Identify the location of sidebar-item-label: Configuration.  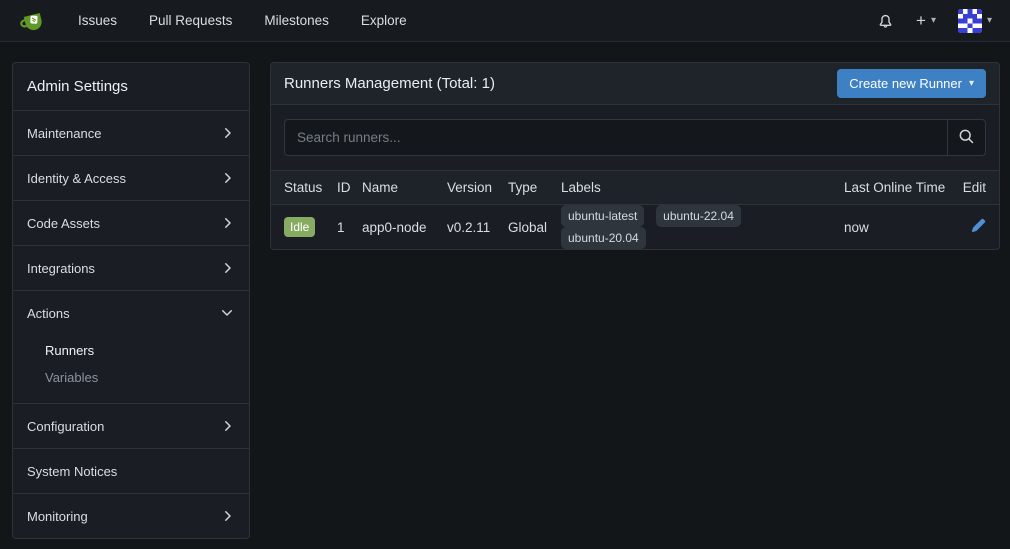
(66, 426).